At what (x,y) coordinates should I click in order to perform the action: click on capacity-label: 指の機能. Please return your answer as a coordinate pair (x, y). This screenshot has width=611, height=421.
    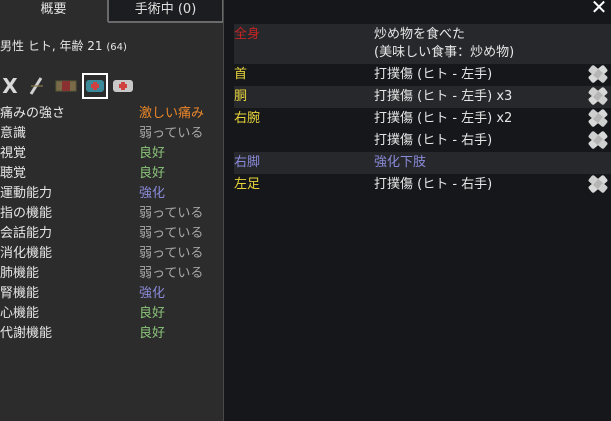
    Looking at the image, I should click on (26, 213).